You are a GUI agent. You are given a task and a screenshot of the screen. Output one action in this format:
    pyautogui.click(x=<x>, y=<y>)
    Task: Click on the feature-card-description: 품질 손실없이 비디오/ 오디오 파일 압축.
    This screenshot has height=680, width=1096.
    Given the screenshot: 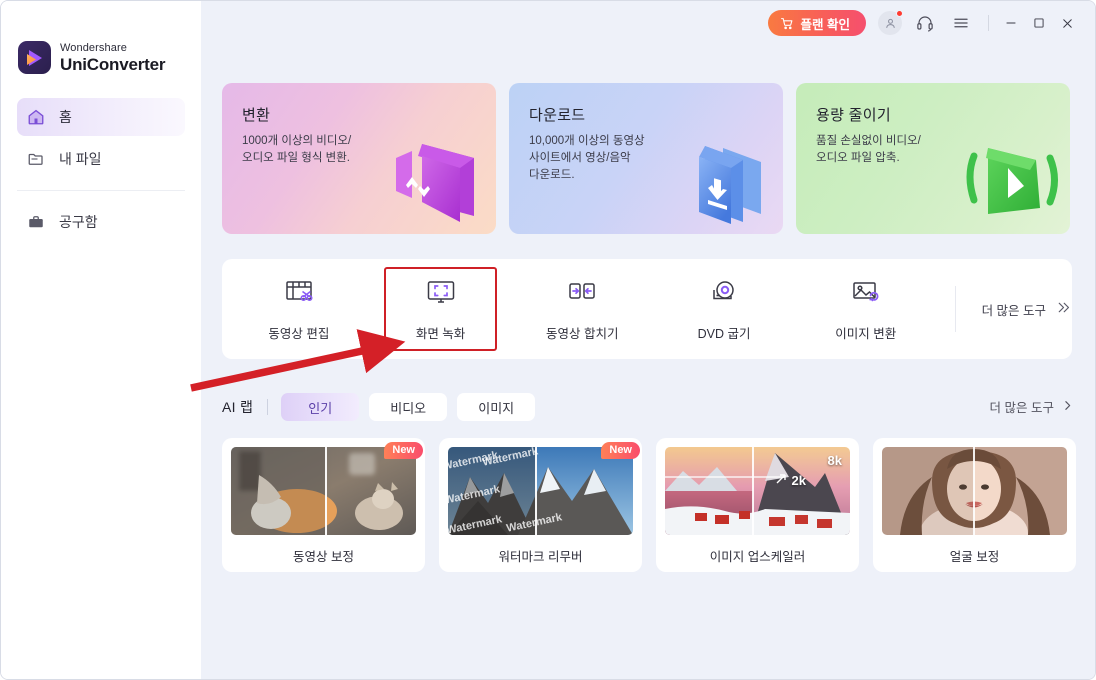 What is the action you would take?
    pyautogui.click(x=868, y=149)
    